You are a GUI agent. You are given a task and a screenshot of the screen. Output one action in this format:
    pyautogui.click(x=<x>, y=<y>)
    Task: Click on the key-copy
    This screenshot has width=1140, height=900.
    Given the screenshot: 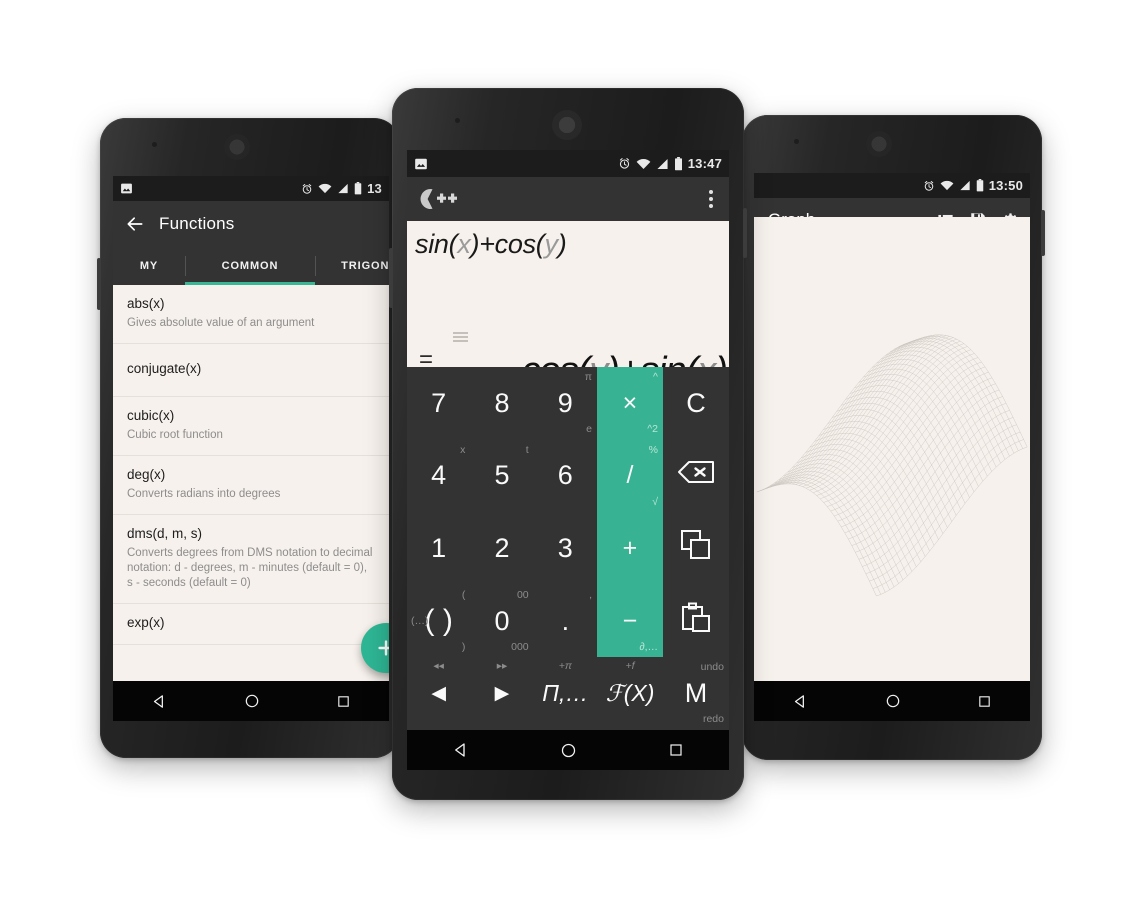 What is the action you would take?
    pyautogui.click(x=696, y=548)
    